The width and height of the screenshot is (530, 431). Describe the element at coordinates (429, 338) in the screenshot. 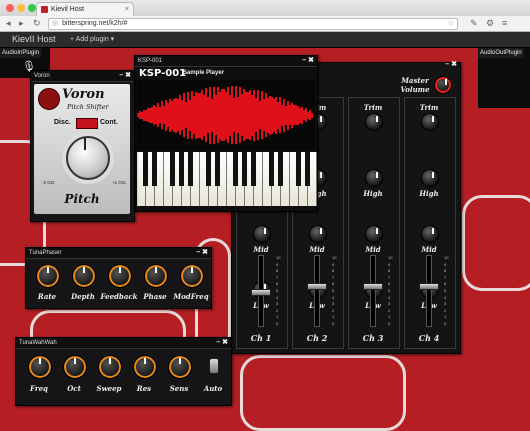

I see `channel-label: Ch 4` at that location.